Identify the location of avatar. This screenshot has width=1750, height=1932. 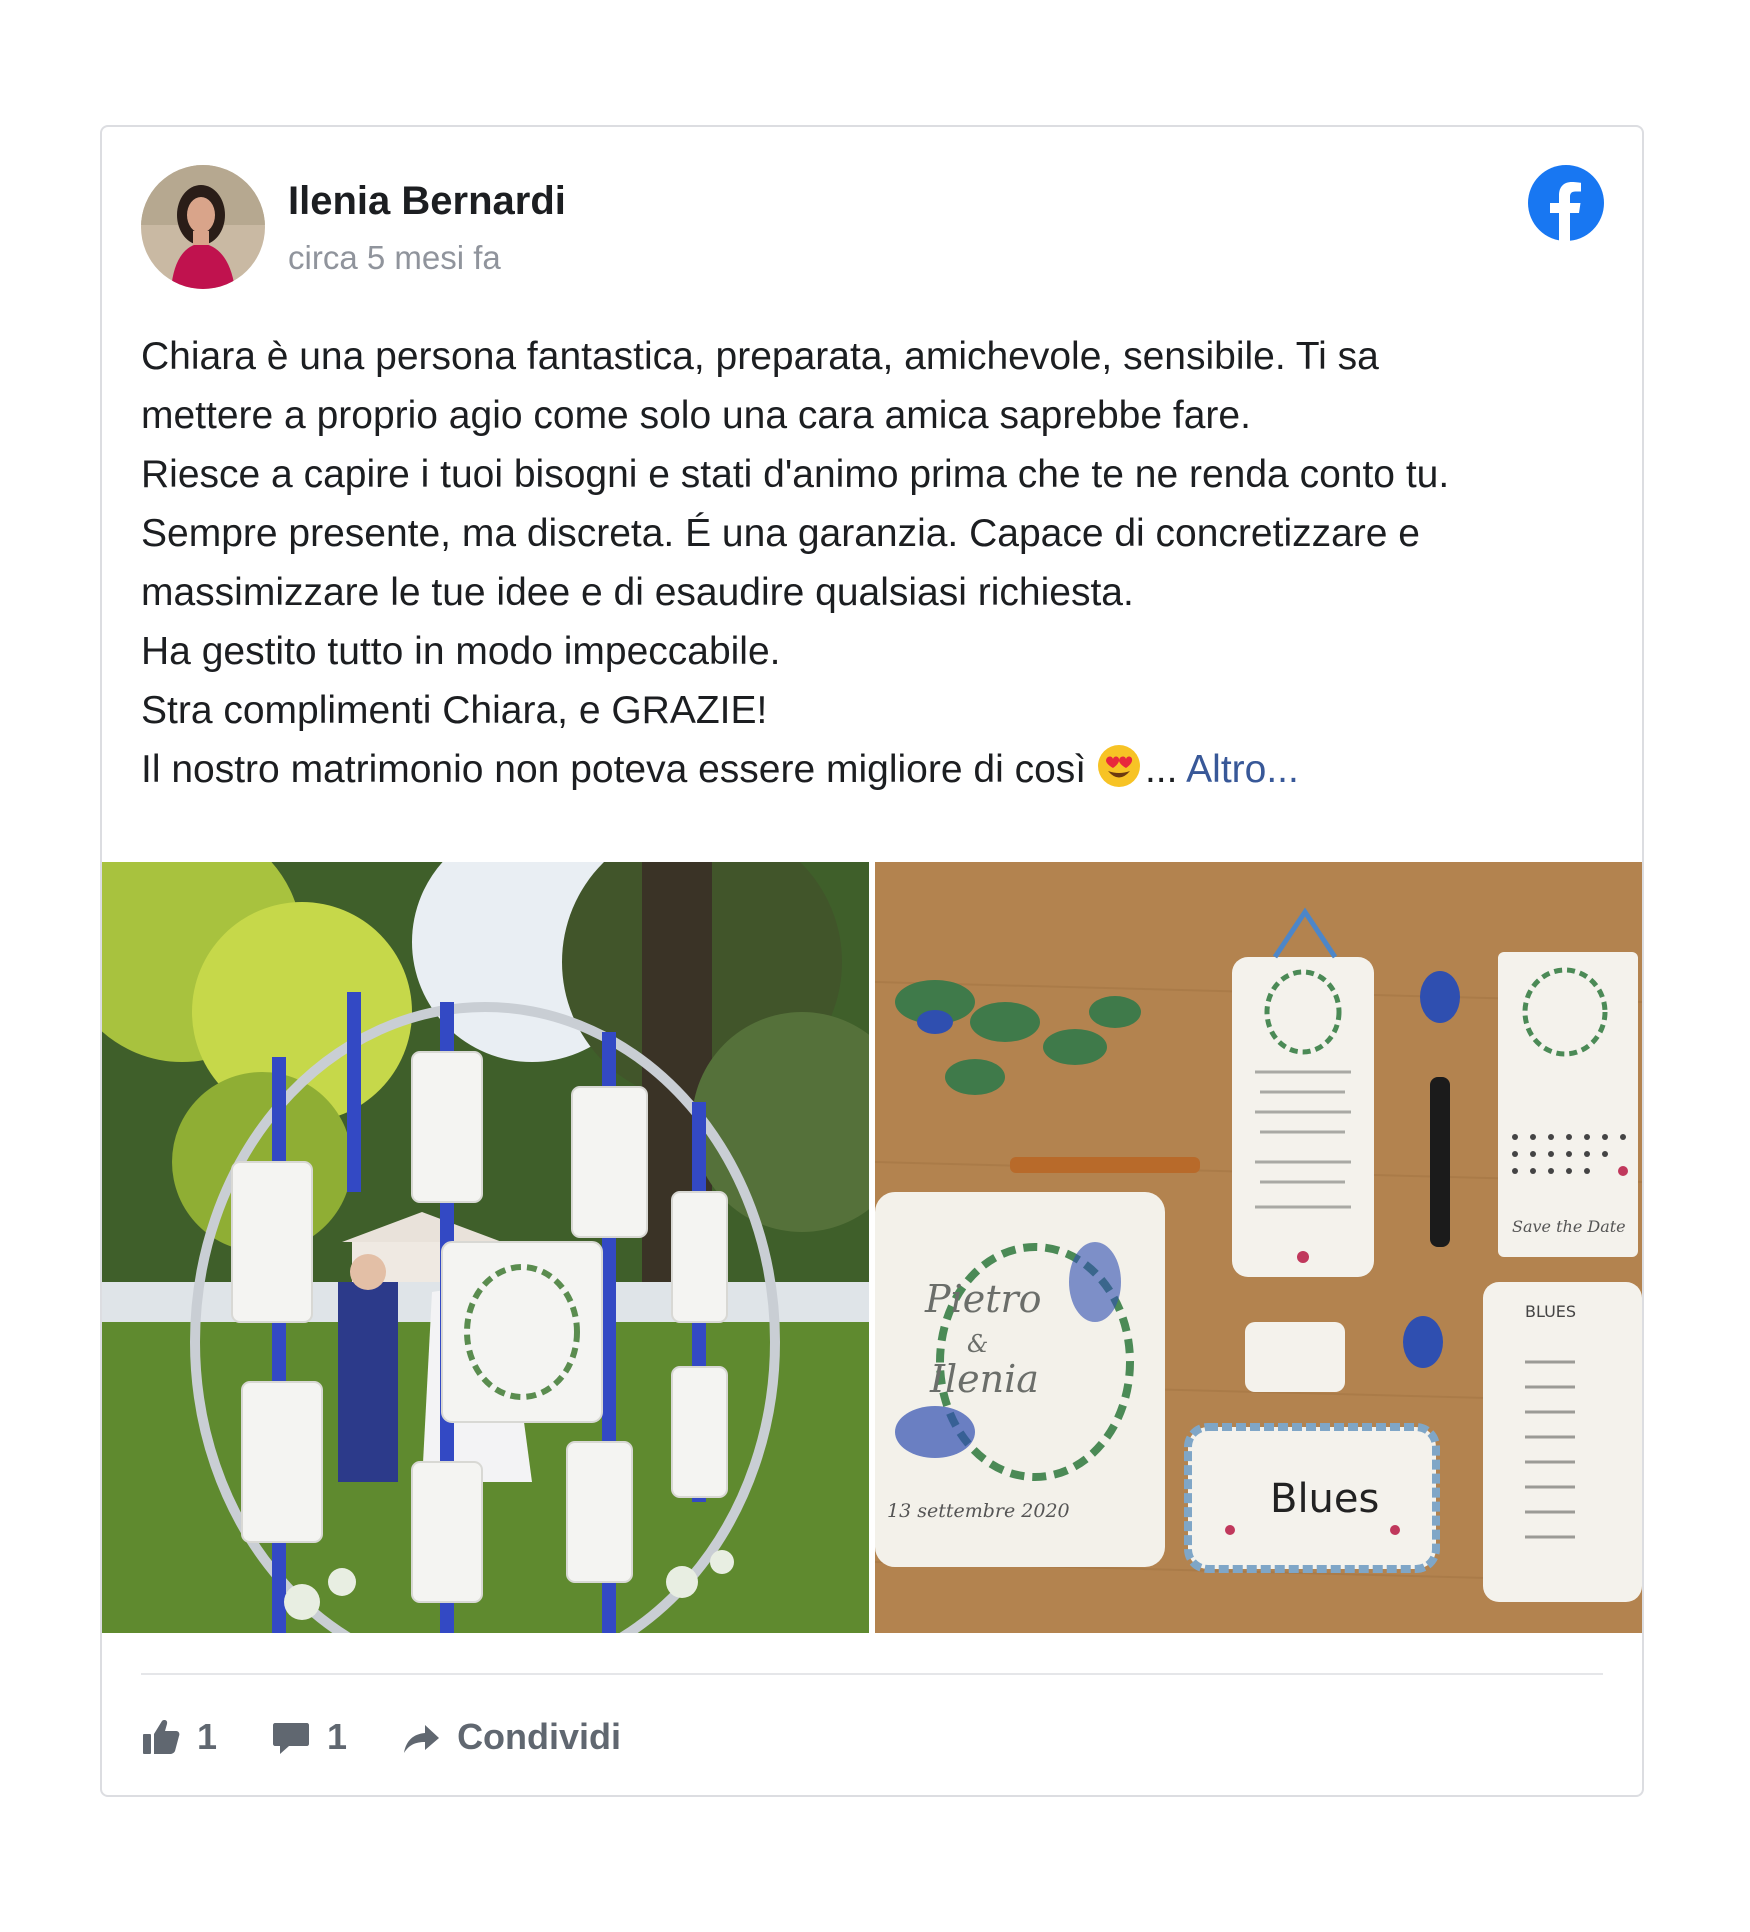
(203, 227).